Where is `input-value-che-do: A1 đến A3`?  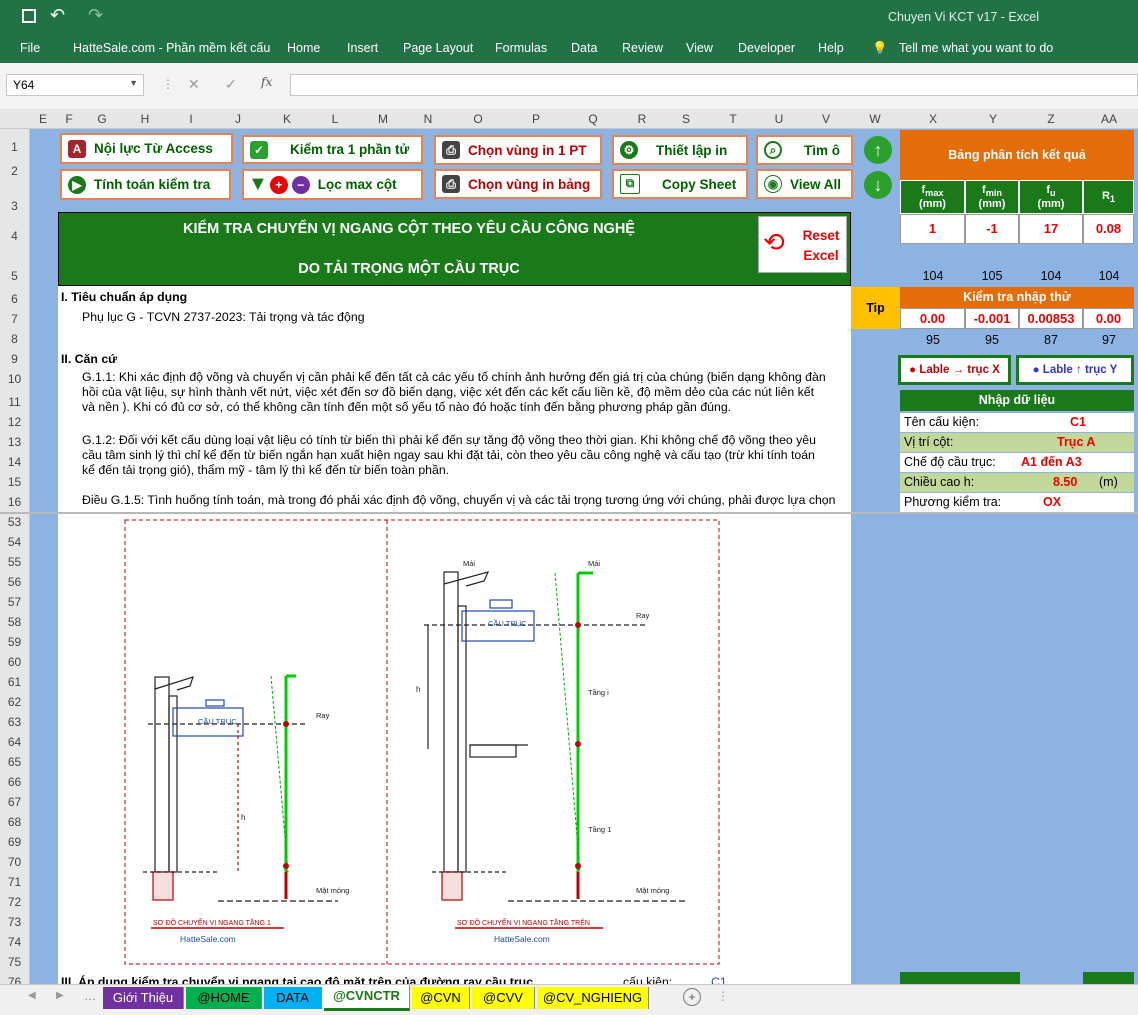 input-value-che-do: A1 đến A3 is located at coordinates (1051, 462).